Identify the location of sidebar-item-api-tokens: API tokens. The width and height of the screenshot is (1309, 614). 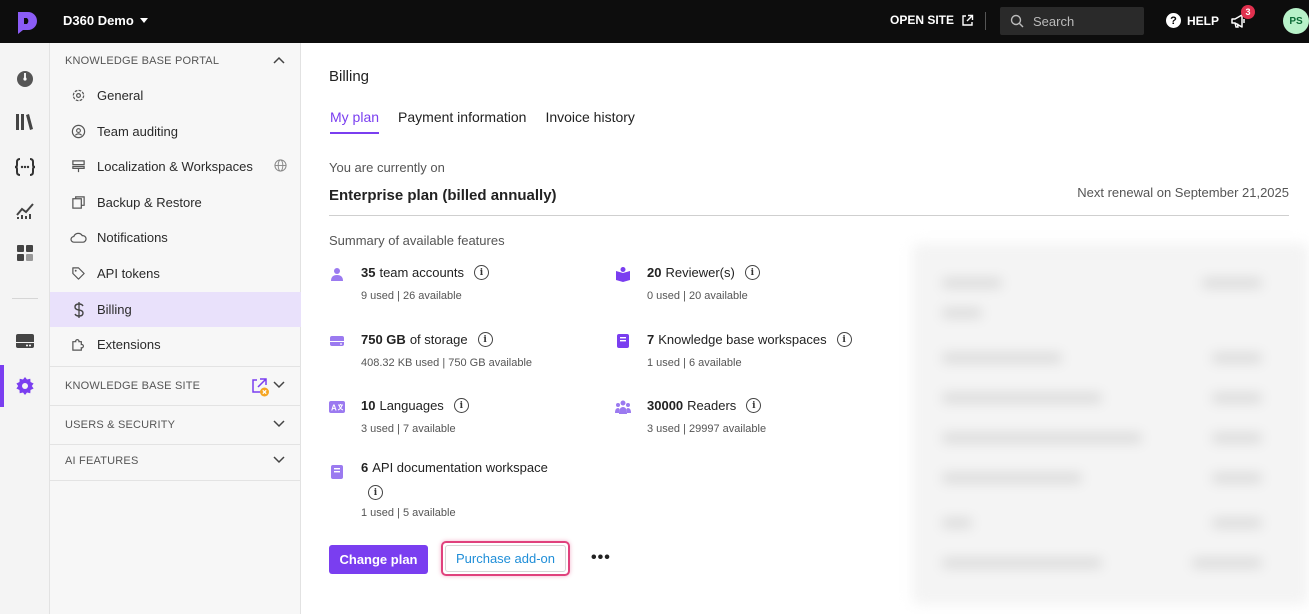
(175, 273).